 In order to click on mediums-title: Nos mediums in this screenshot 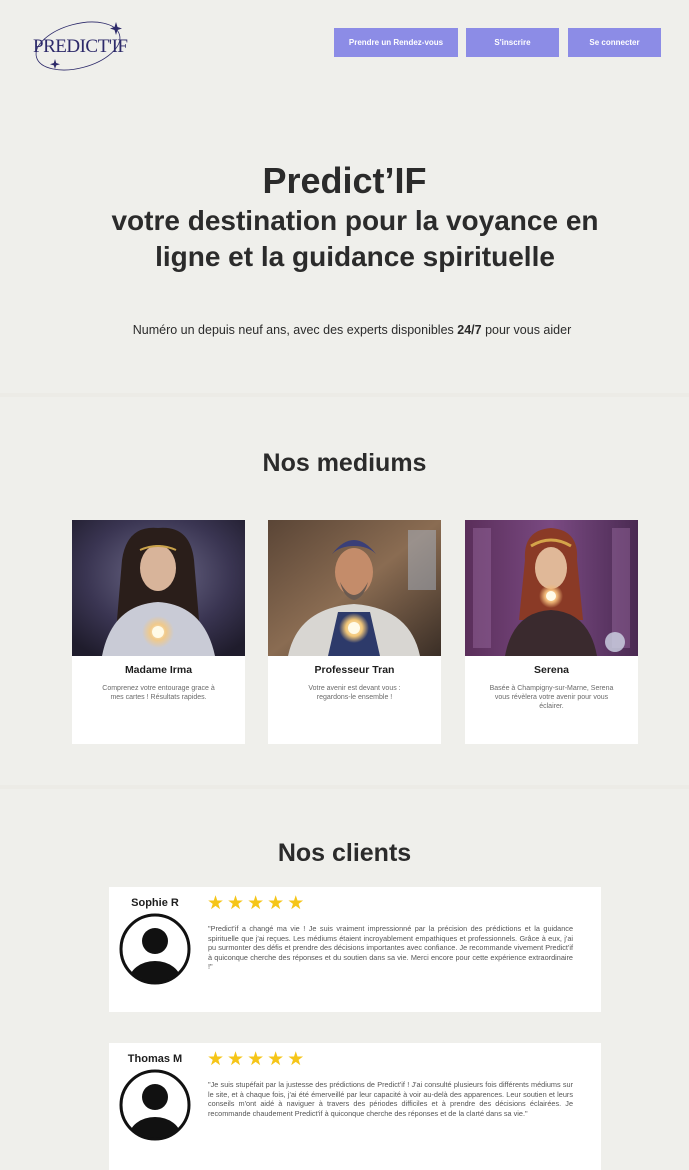, I will do `click(344, 463)`.